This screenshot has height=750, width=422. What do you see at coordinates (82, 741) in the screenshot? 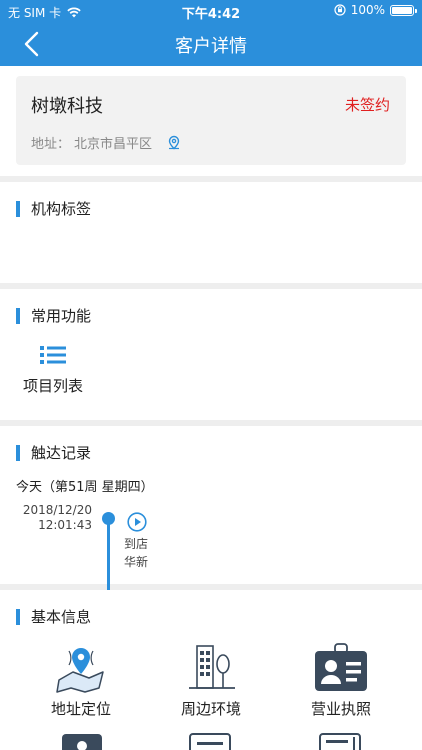
I see `contact-card-icon` at bounding box center [82, 741].